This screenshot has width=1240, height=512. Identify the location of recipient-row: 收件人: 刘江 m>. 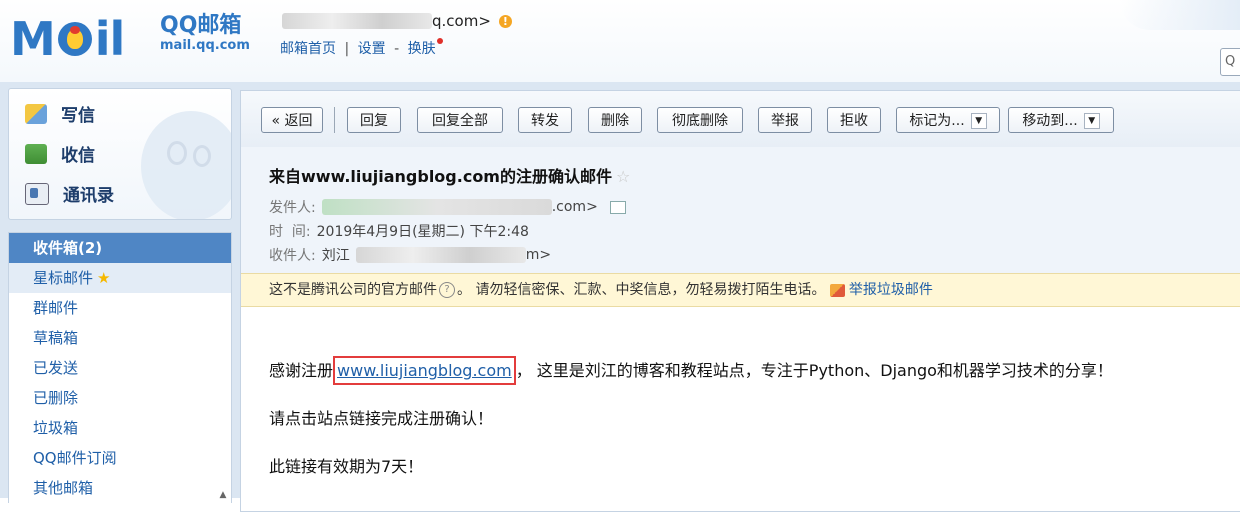
(410, 255).